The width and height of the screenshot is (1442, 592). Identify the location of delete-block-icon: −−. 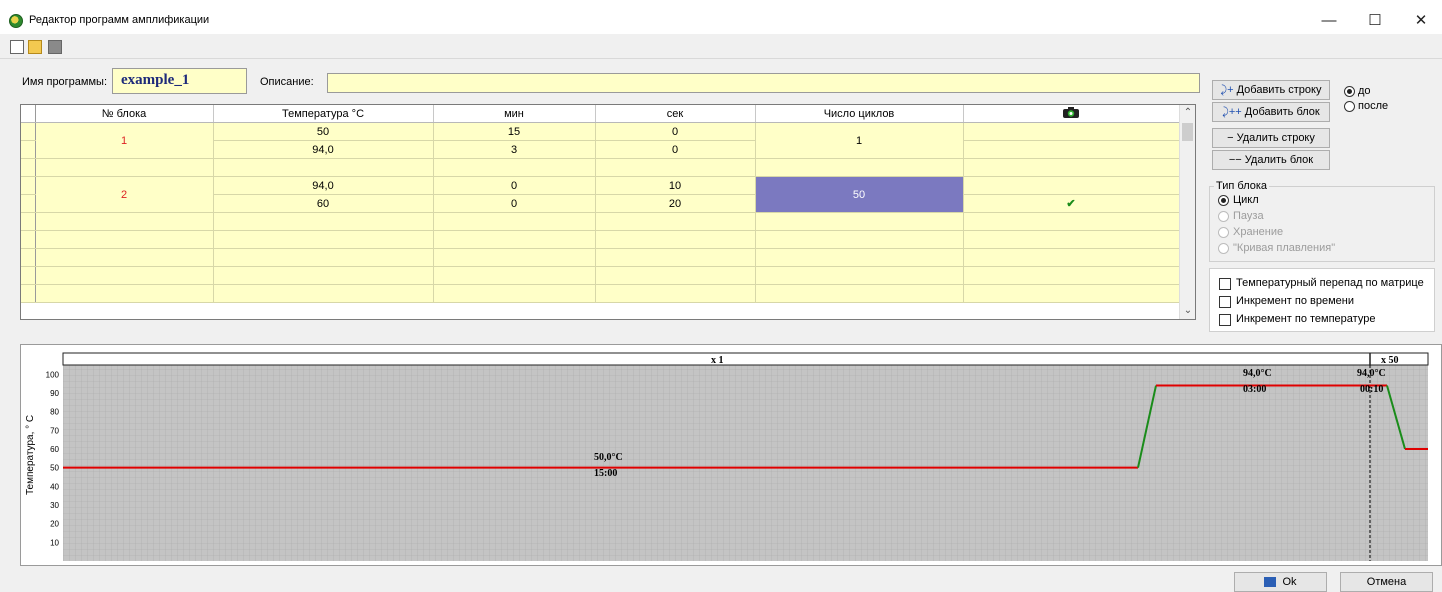
(1235, 160).